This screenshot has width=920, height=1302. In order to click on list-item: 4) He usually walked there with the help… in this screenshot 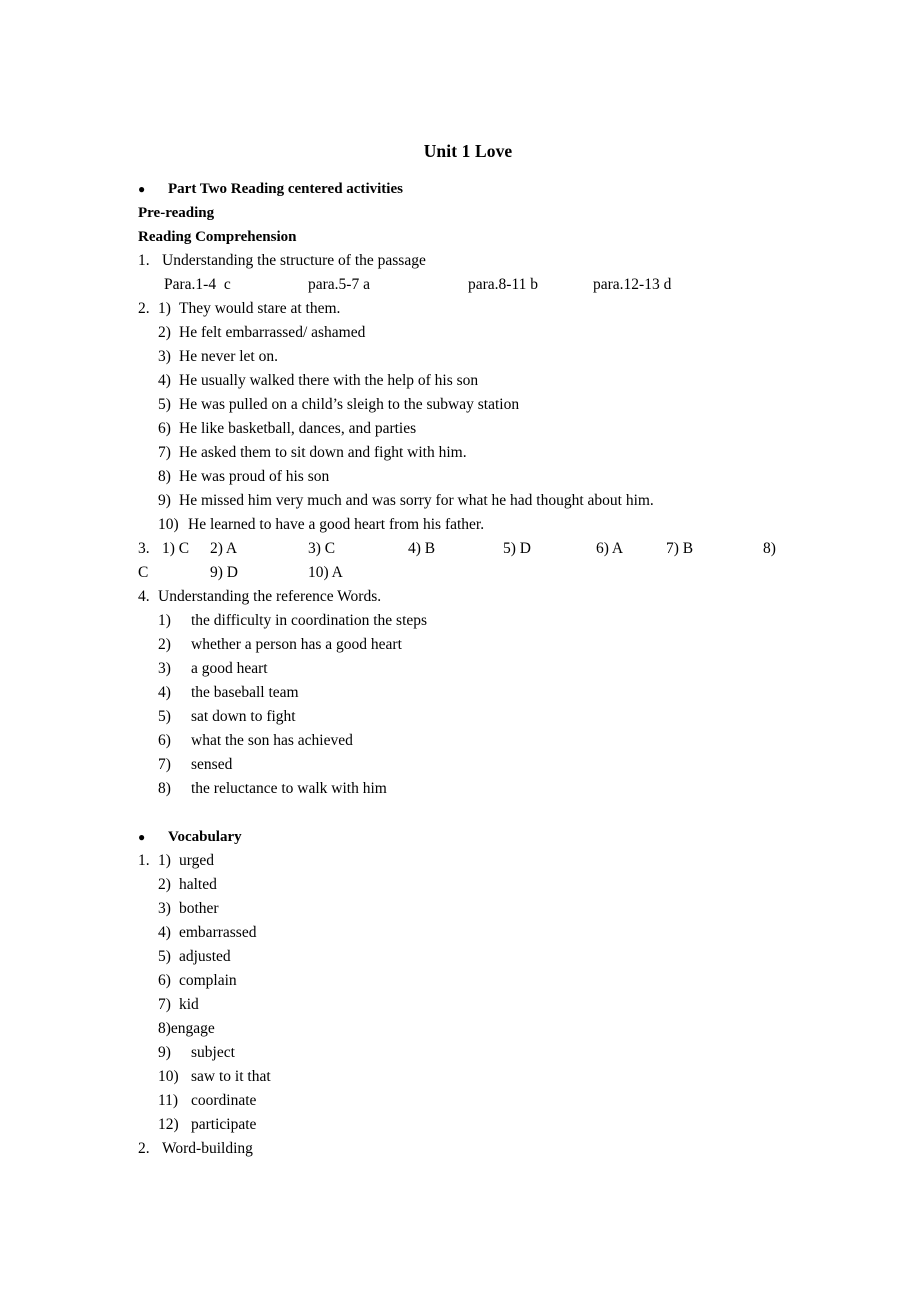, I will do `click(468, 381)`.